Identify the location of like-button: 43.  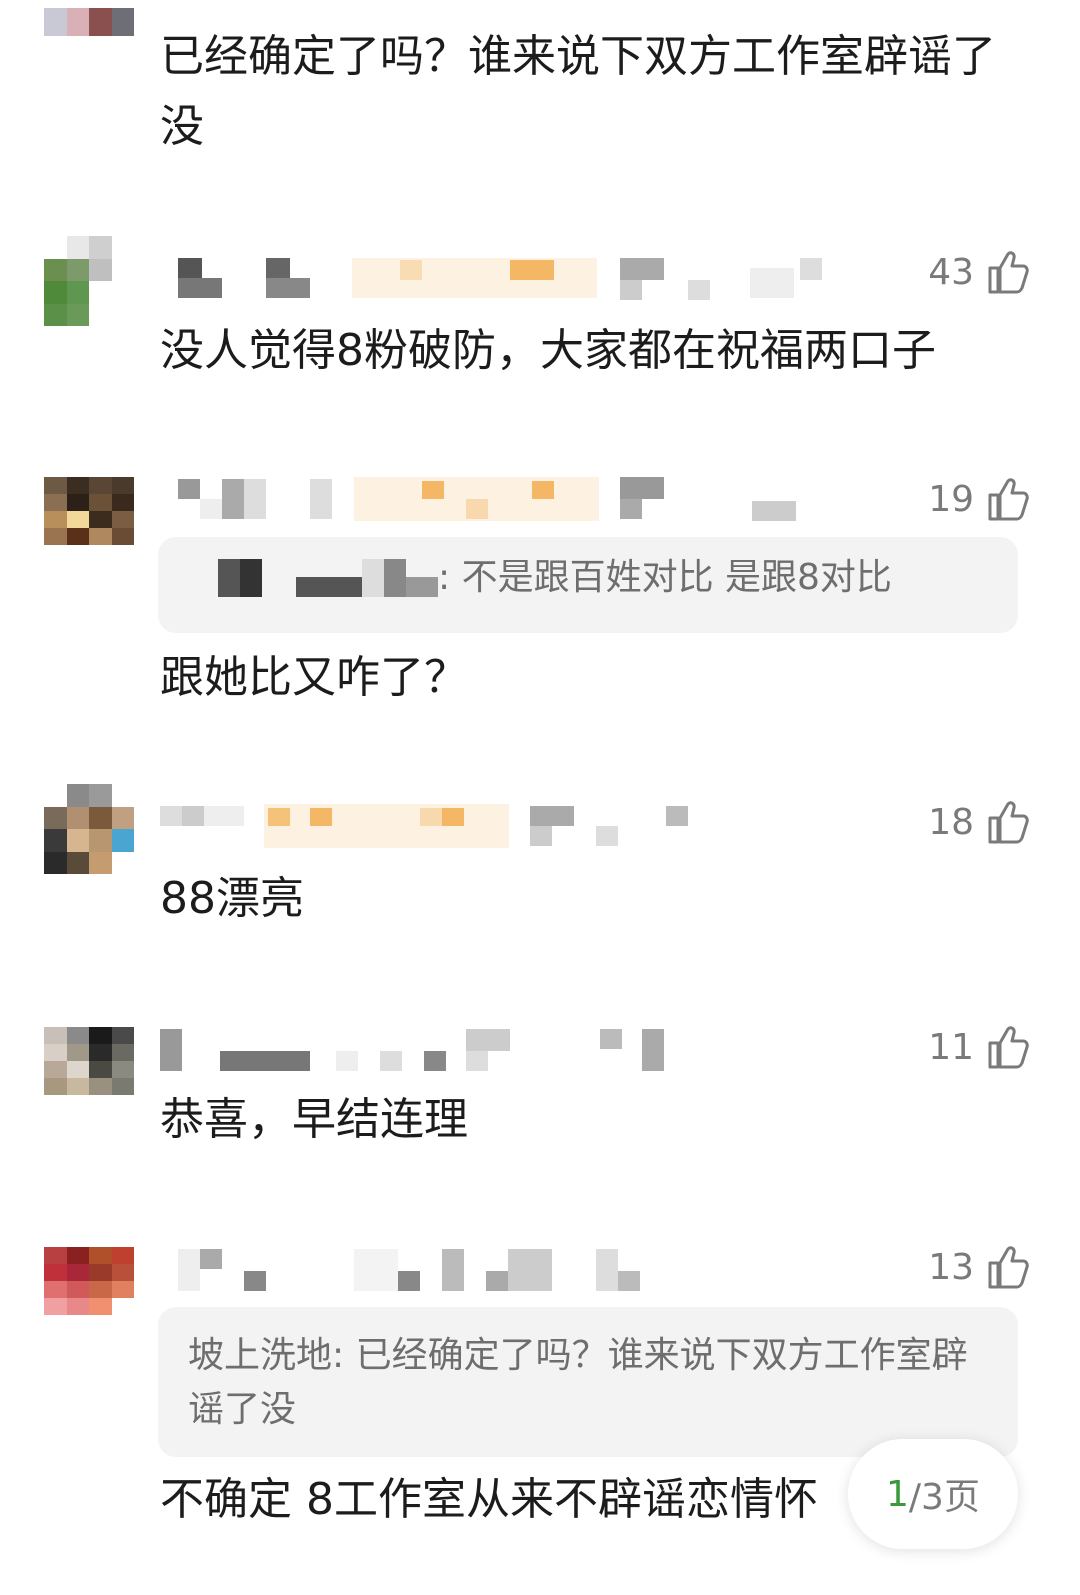
(980, 272).